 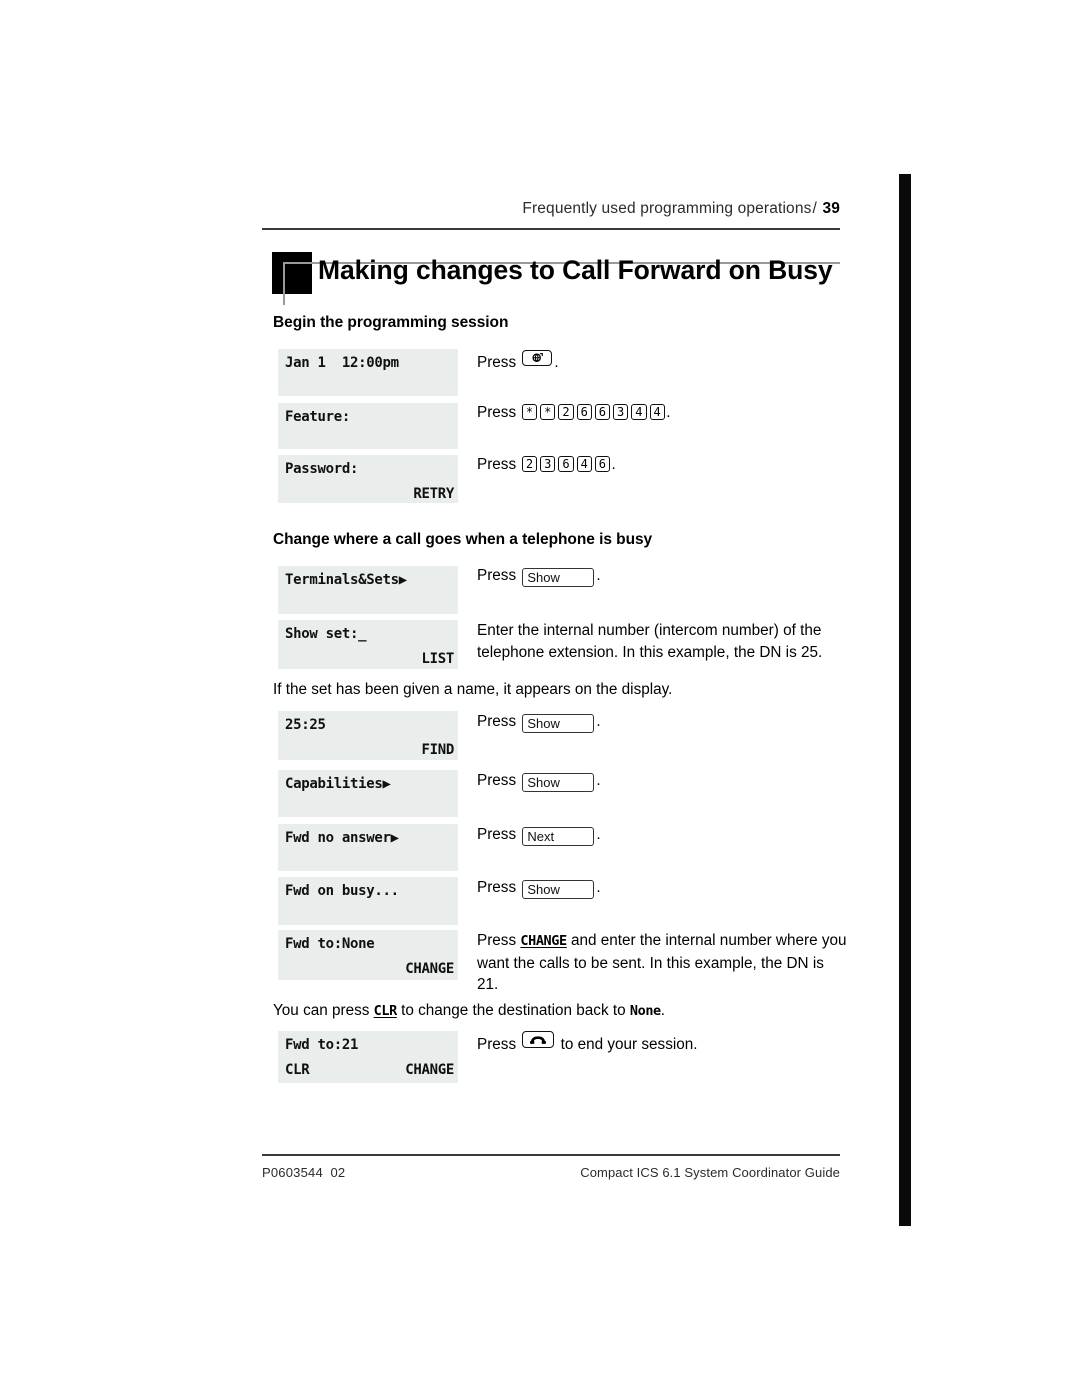 I want to click on instruction-end-session: Press to end your session., so click(x=663, y=1043).